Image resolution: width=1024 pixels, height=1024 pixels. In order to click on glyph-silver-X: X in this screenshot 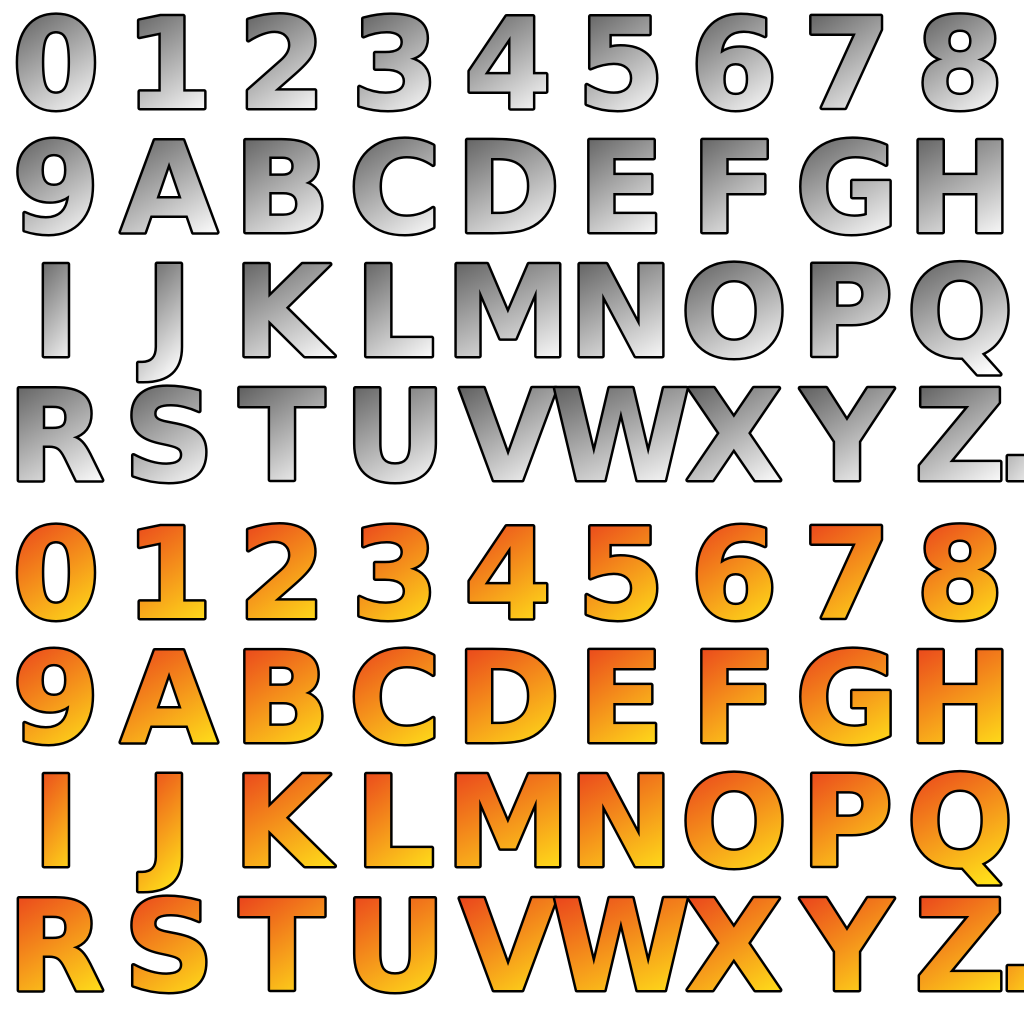, I will do `click(733, 436)`.